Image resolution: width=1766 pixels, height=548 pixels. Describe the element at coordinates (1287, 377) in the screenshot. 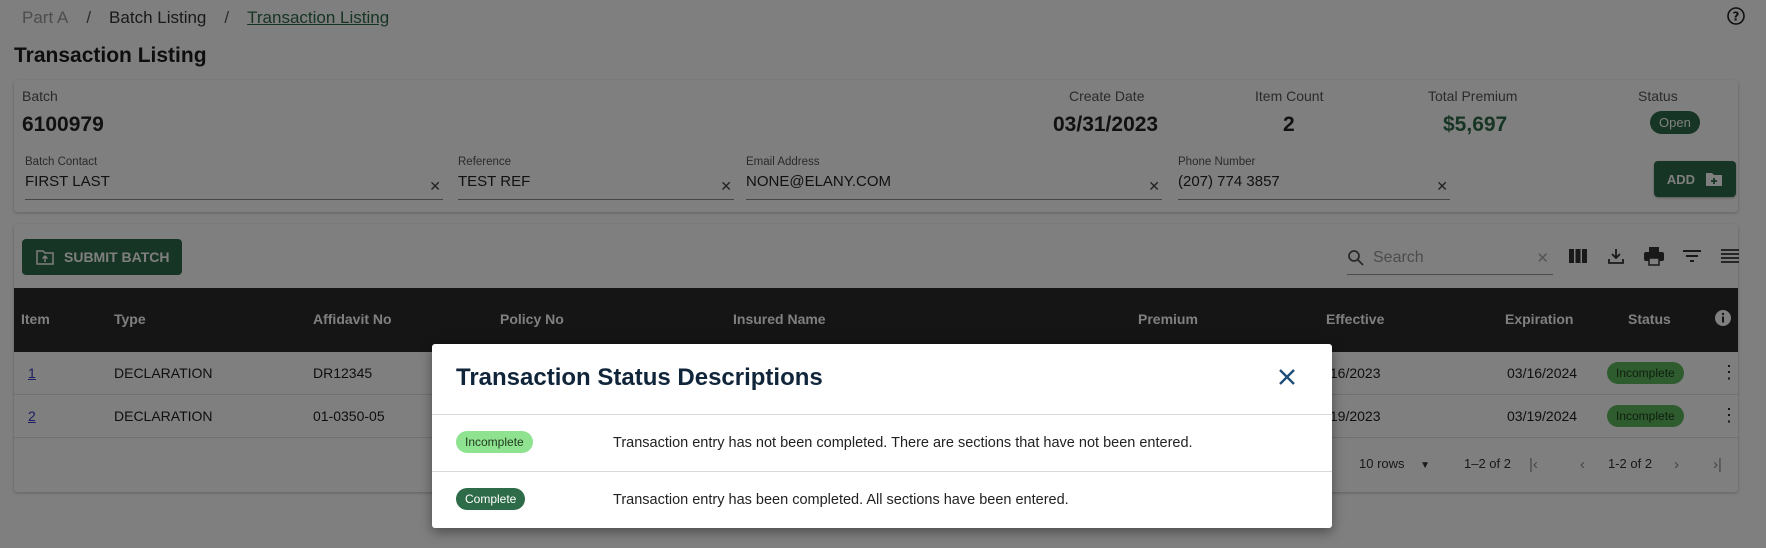

I see `close-icon` at that location.